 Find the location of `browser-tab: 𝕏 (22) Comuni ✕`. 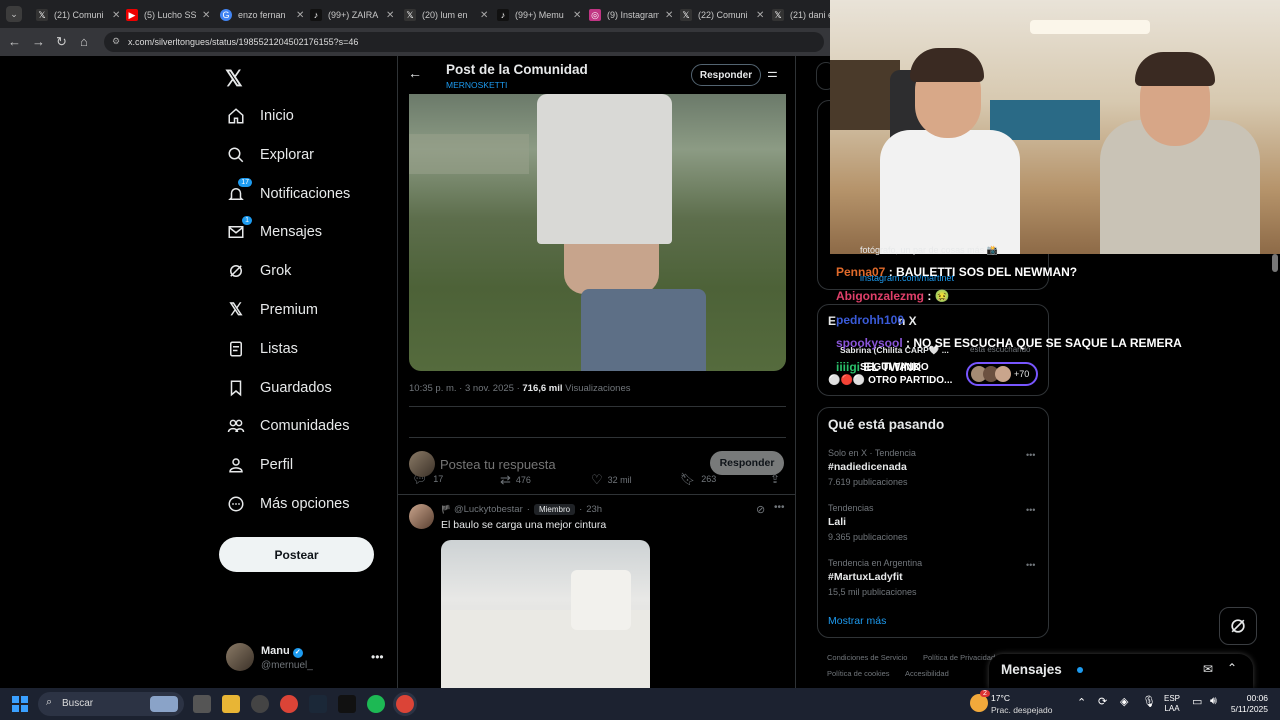

browser-tab: 𝕏 (22) Comuni ✕ is located at coordinates (719, 15).